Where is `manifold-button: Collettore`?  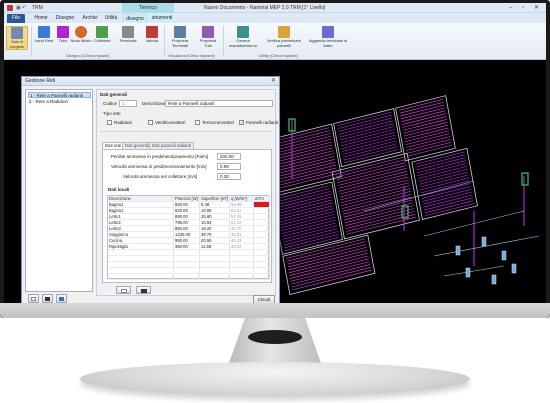 manifold-button: Collettore is located at coordinates (102, 35).